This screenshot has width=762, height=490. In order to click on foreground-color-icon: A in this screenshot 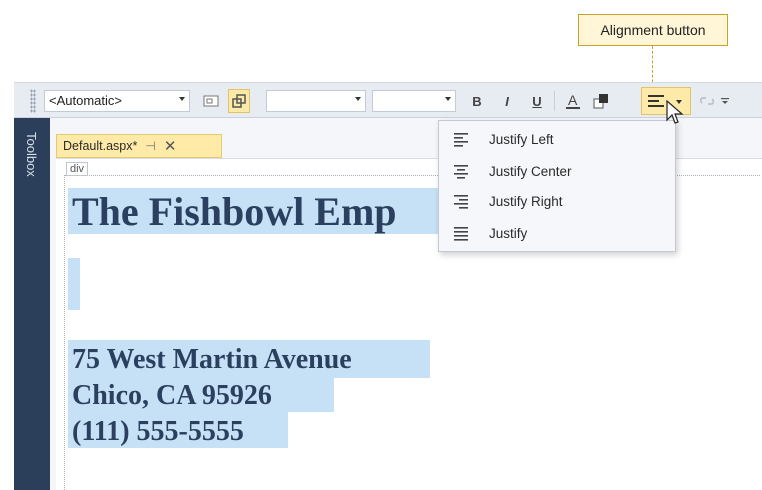, I will do `click(573, 100)`.